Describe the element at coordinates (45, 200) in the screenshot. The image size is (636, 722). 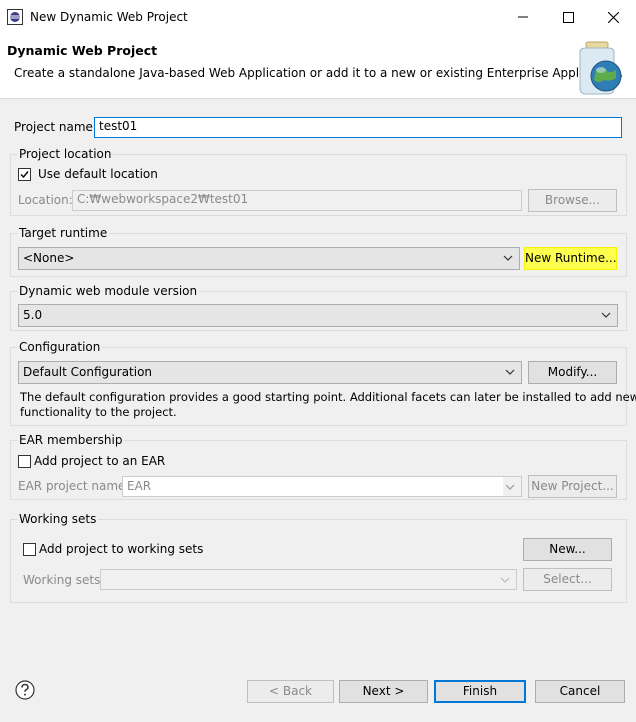
I see `location-label: Location:` at that location.